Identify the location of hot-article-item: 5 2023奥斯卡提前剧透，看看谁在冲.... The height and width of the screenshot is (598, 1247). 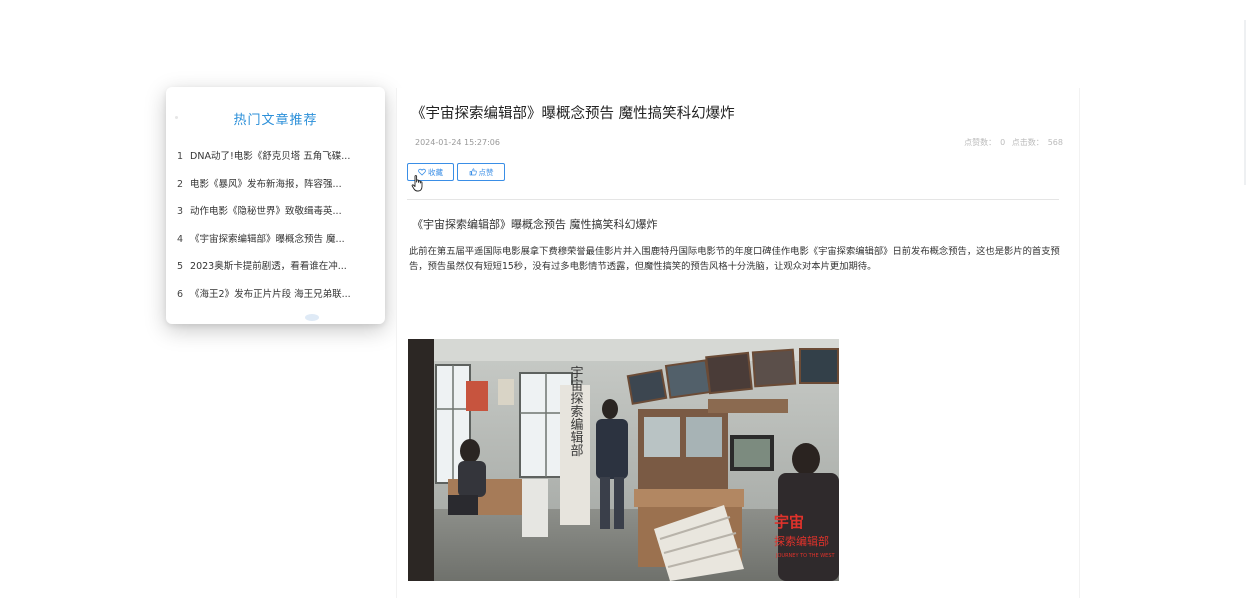
(277, 273).